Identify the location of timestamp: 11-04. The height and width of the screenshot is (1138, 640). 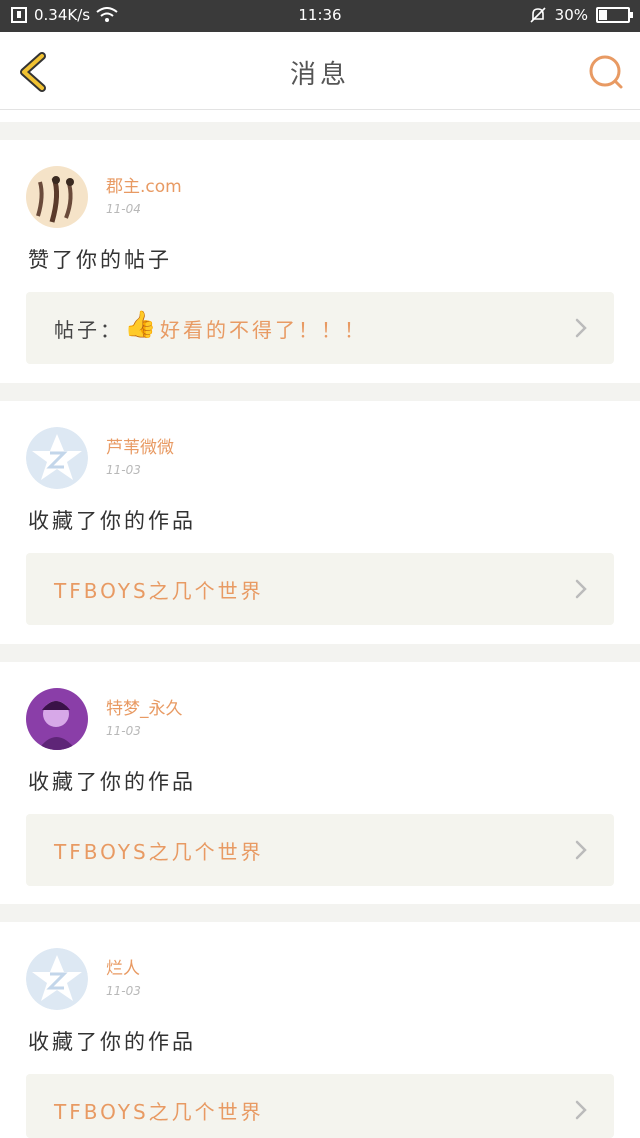
(123, 209).